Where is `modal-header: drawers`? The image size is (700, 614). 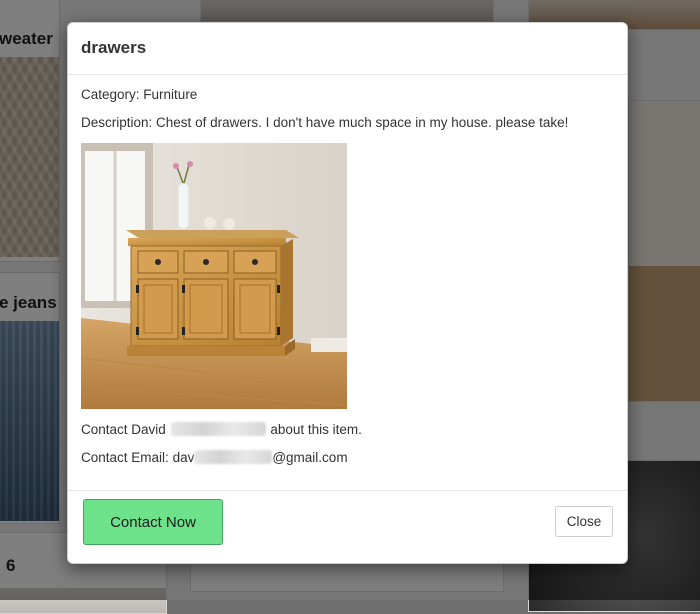
modal-header: drawers is located at coordinates (347, 49).